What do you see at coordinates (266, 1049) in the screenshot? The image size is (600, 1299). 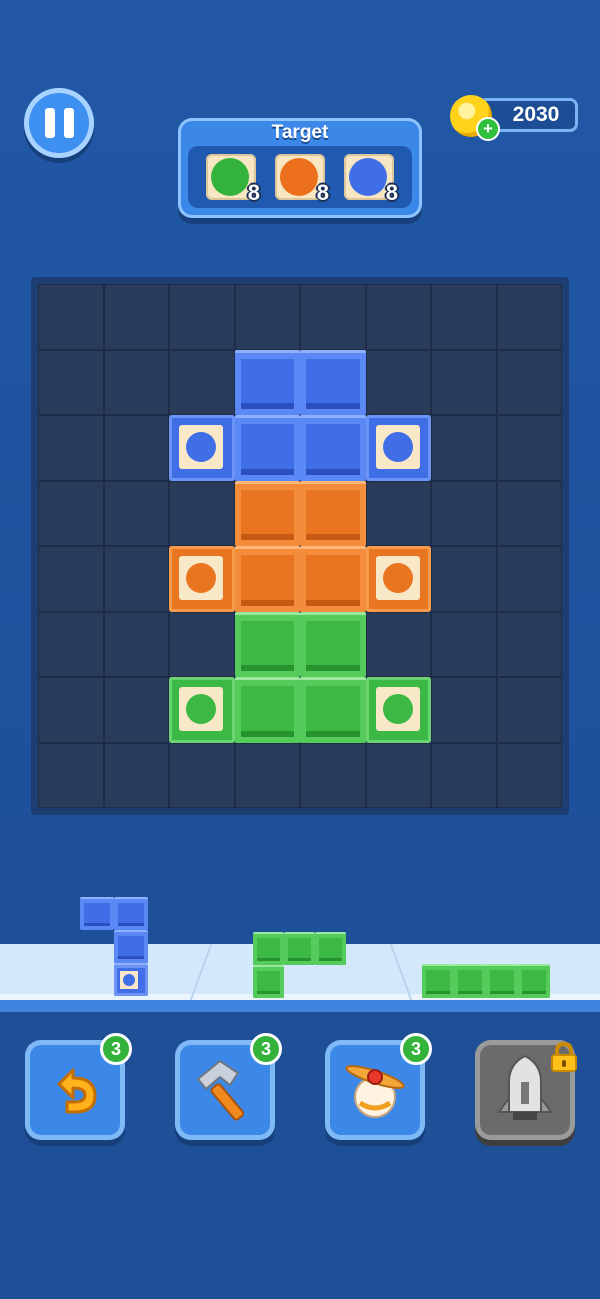 I see `hammer-count-badge: 3` at bounding box center [266, 1049].